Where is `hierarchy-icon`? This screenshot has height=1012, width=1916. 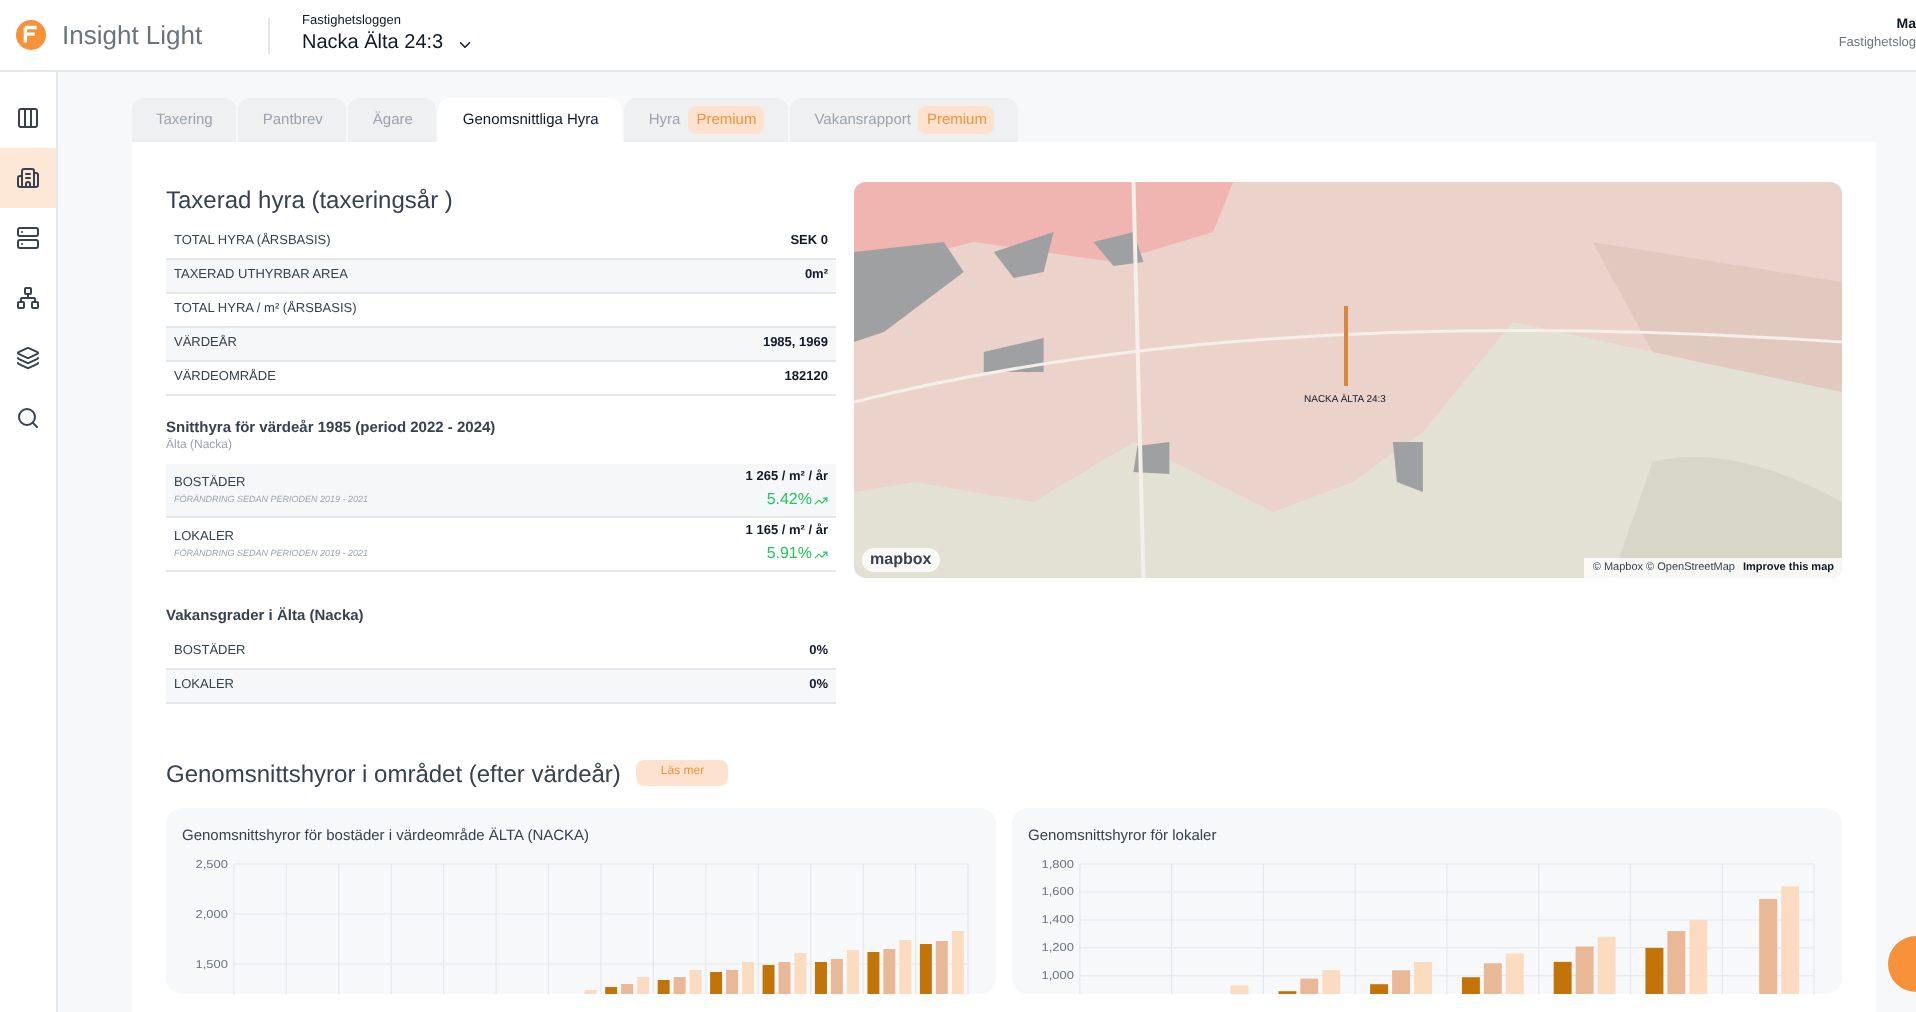 hierarchy-icon is located at coordinates (28, 298).